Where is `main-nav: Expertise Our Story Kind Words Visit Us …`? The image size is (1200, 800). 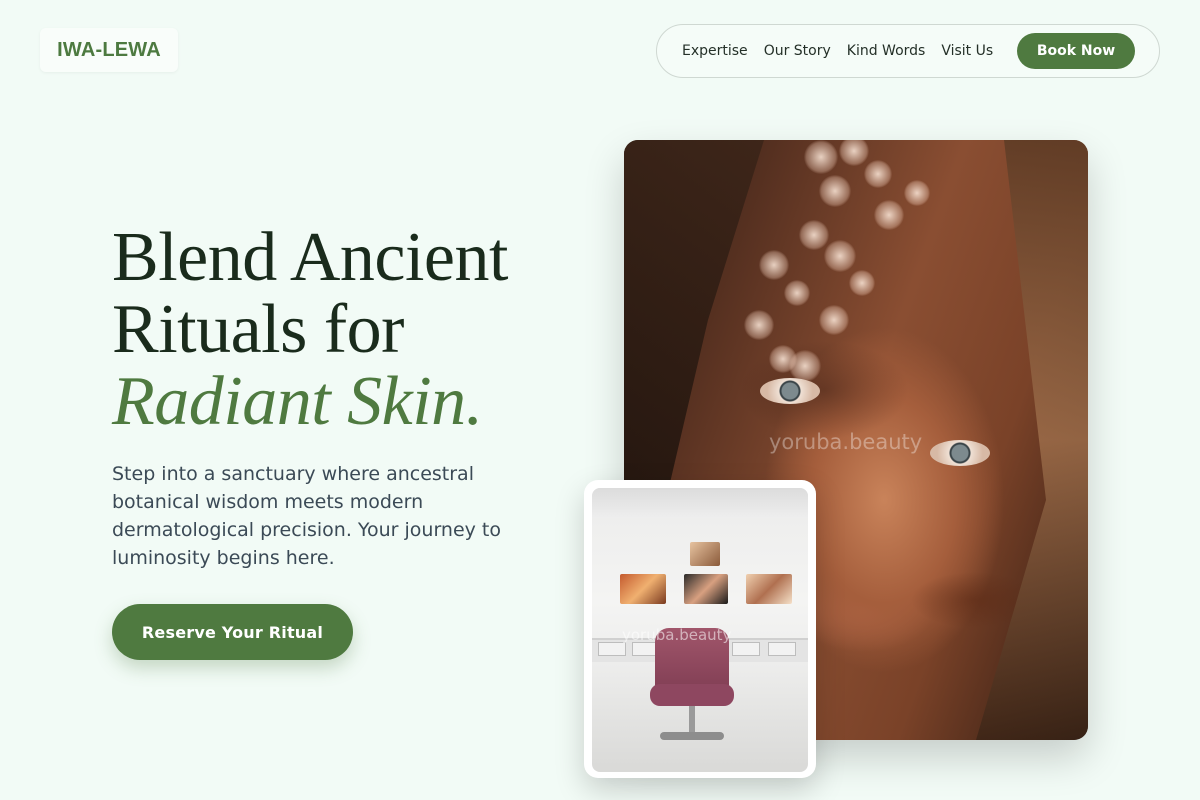
main-nav: Expertise Our Story Kind Words Visit Us … is located at coordinates (908, 51).